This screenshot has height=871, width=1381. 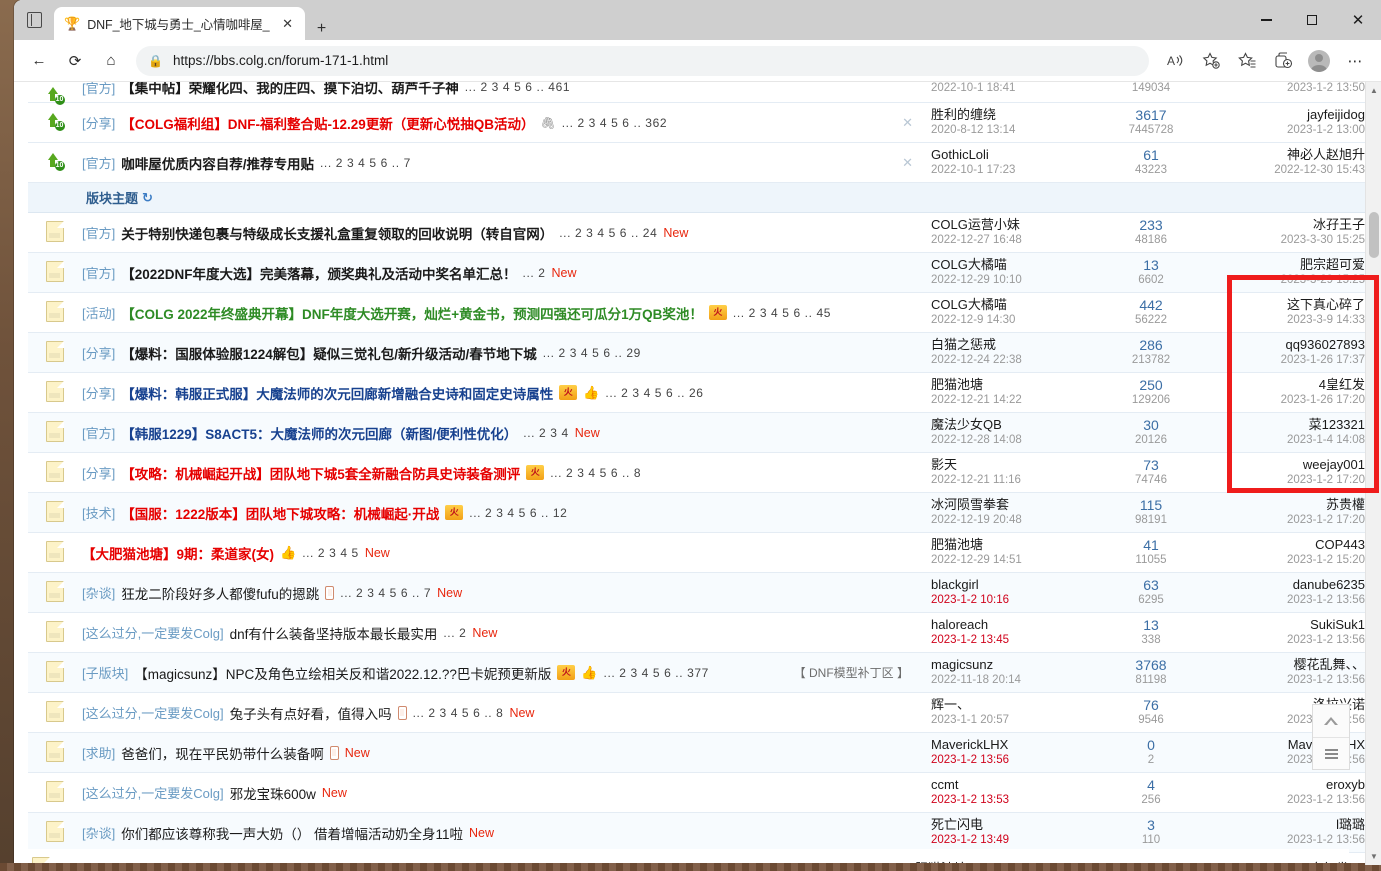 I want to click on browser-tab: 🏆 DNF_地下城与勇士_心情咖啡屋_ ✕, so click(x=179, y=23).